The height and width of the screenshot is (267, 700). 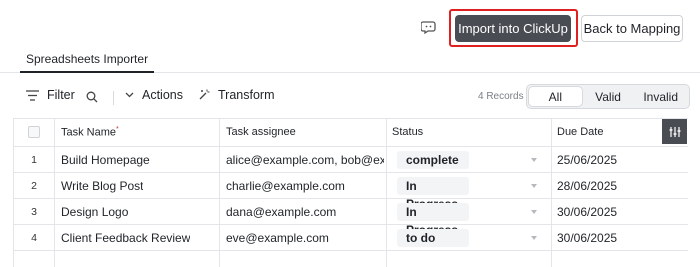 I want to click on transform-button: Transform, so click(x=236, y=95).